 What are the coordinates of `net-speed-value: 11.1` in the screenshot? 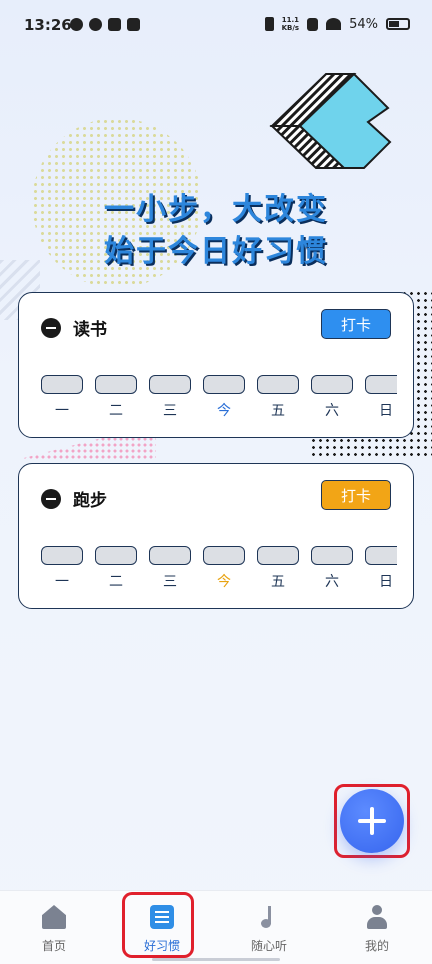 It's located at (290, 20).